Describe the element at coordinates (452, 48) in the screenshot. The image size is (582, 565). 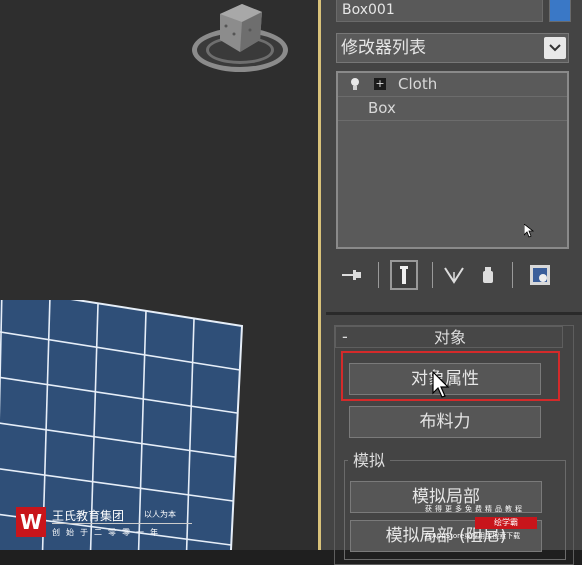
I see `modifier-list-dropdown: 修改器列表` at that location.